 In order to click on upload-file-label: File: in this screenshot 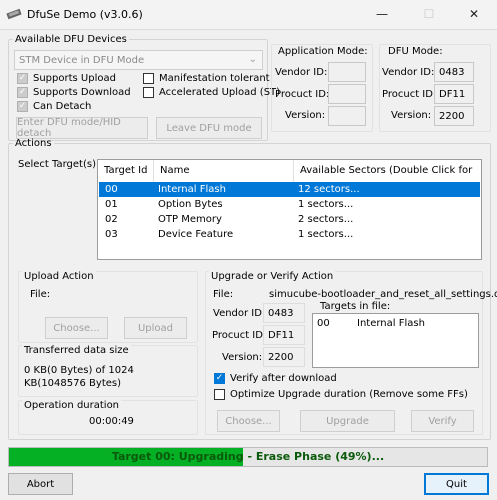, I will do `click(40, 294)`.